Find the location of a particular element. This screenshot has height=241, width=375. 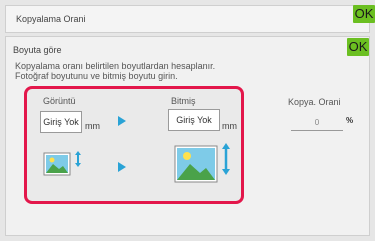

ok-button-panel: OK is located at coordinates (358, 47).